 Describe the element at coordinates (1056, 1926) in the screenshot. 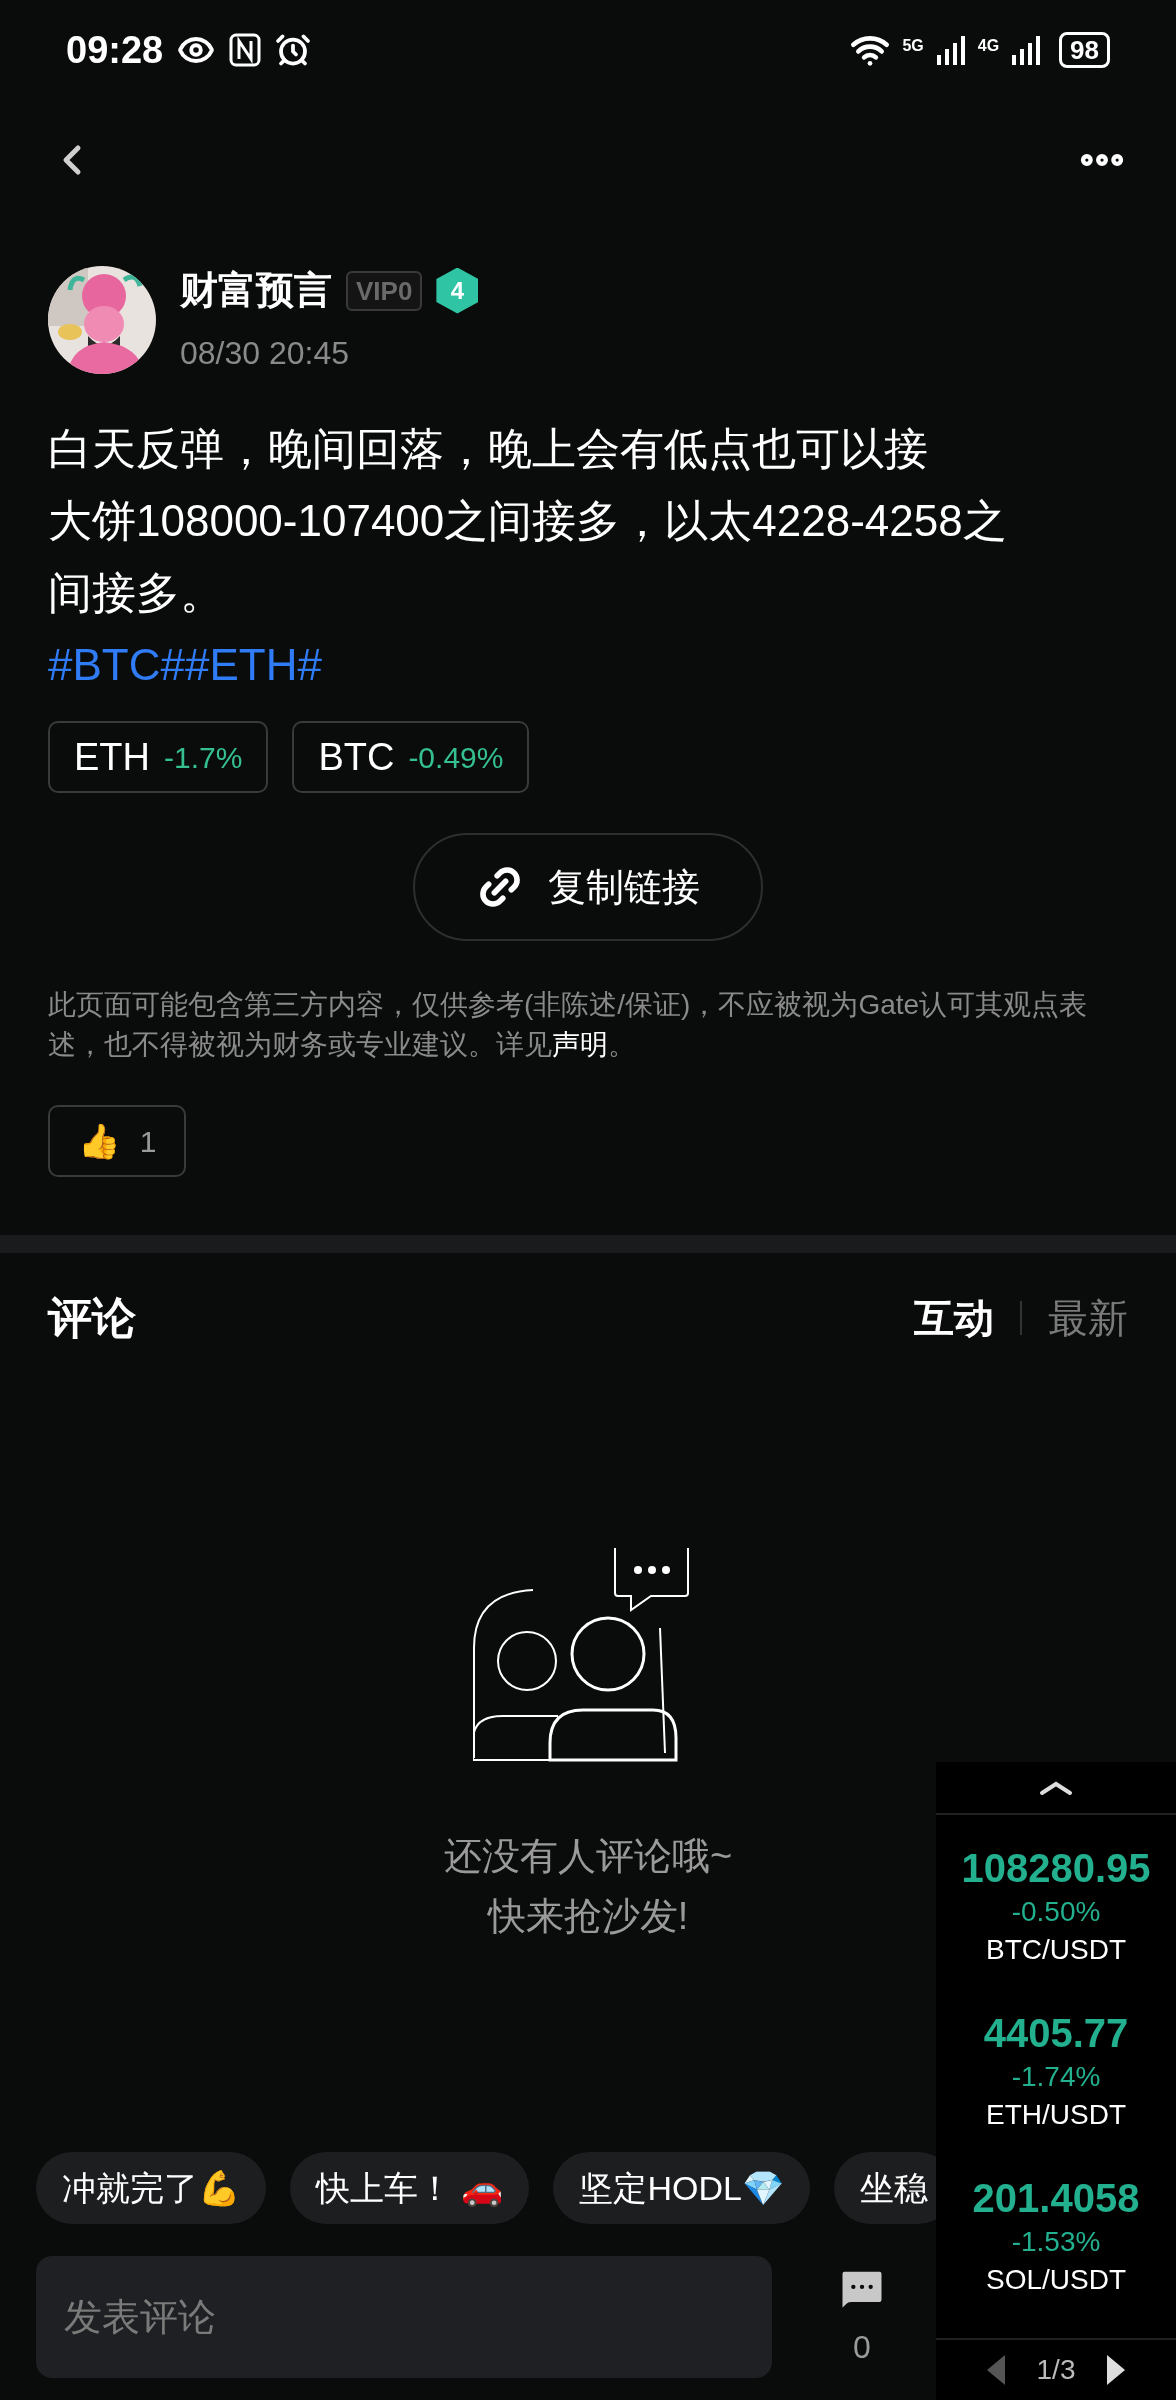

I see `ticker-item: 108280.95 -0.50% BTC/USDT` at that location.